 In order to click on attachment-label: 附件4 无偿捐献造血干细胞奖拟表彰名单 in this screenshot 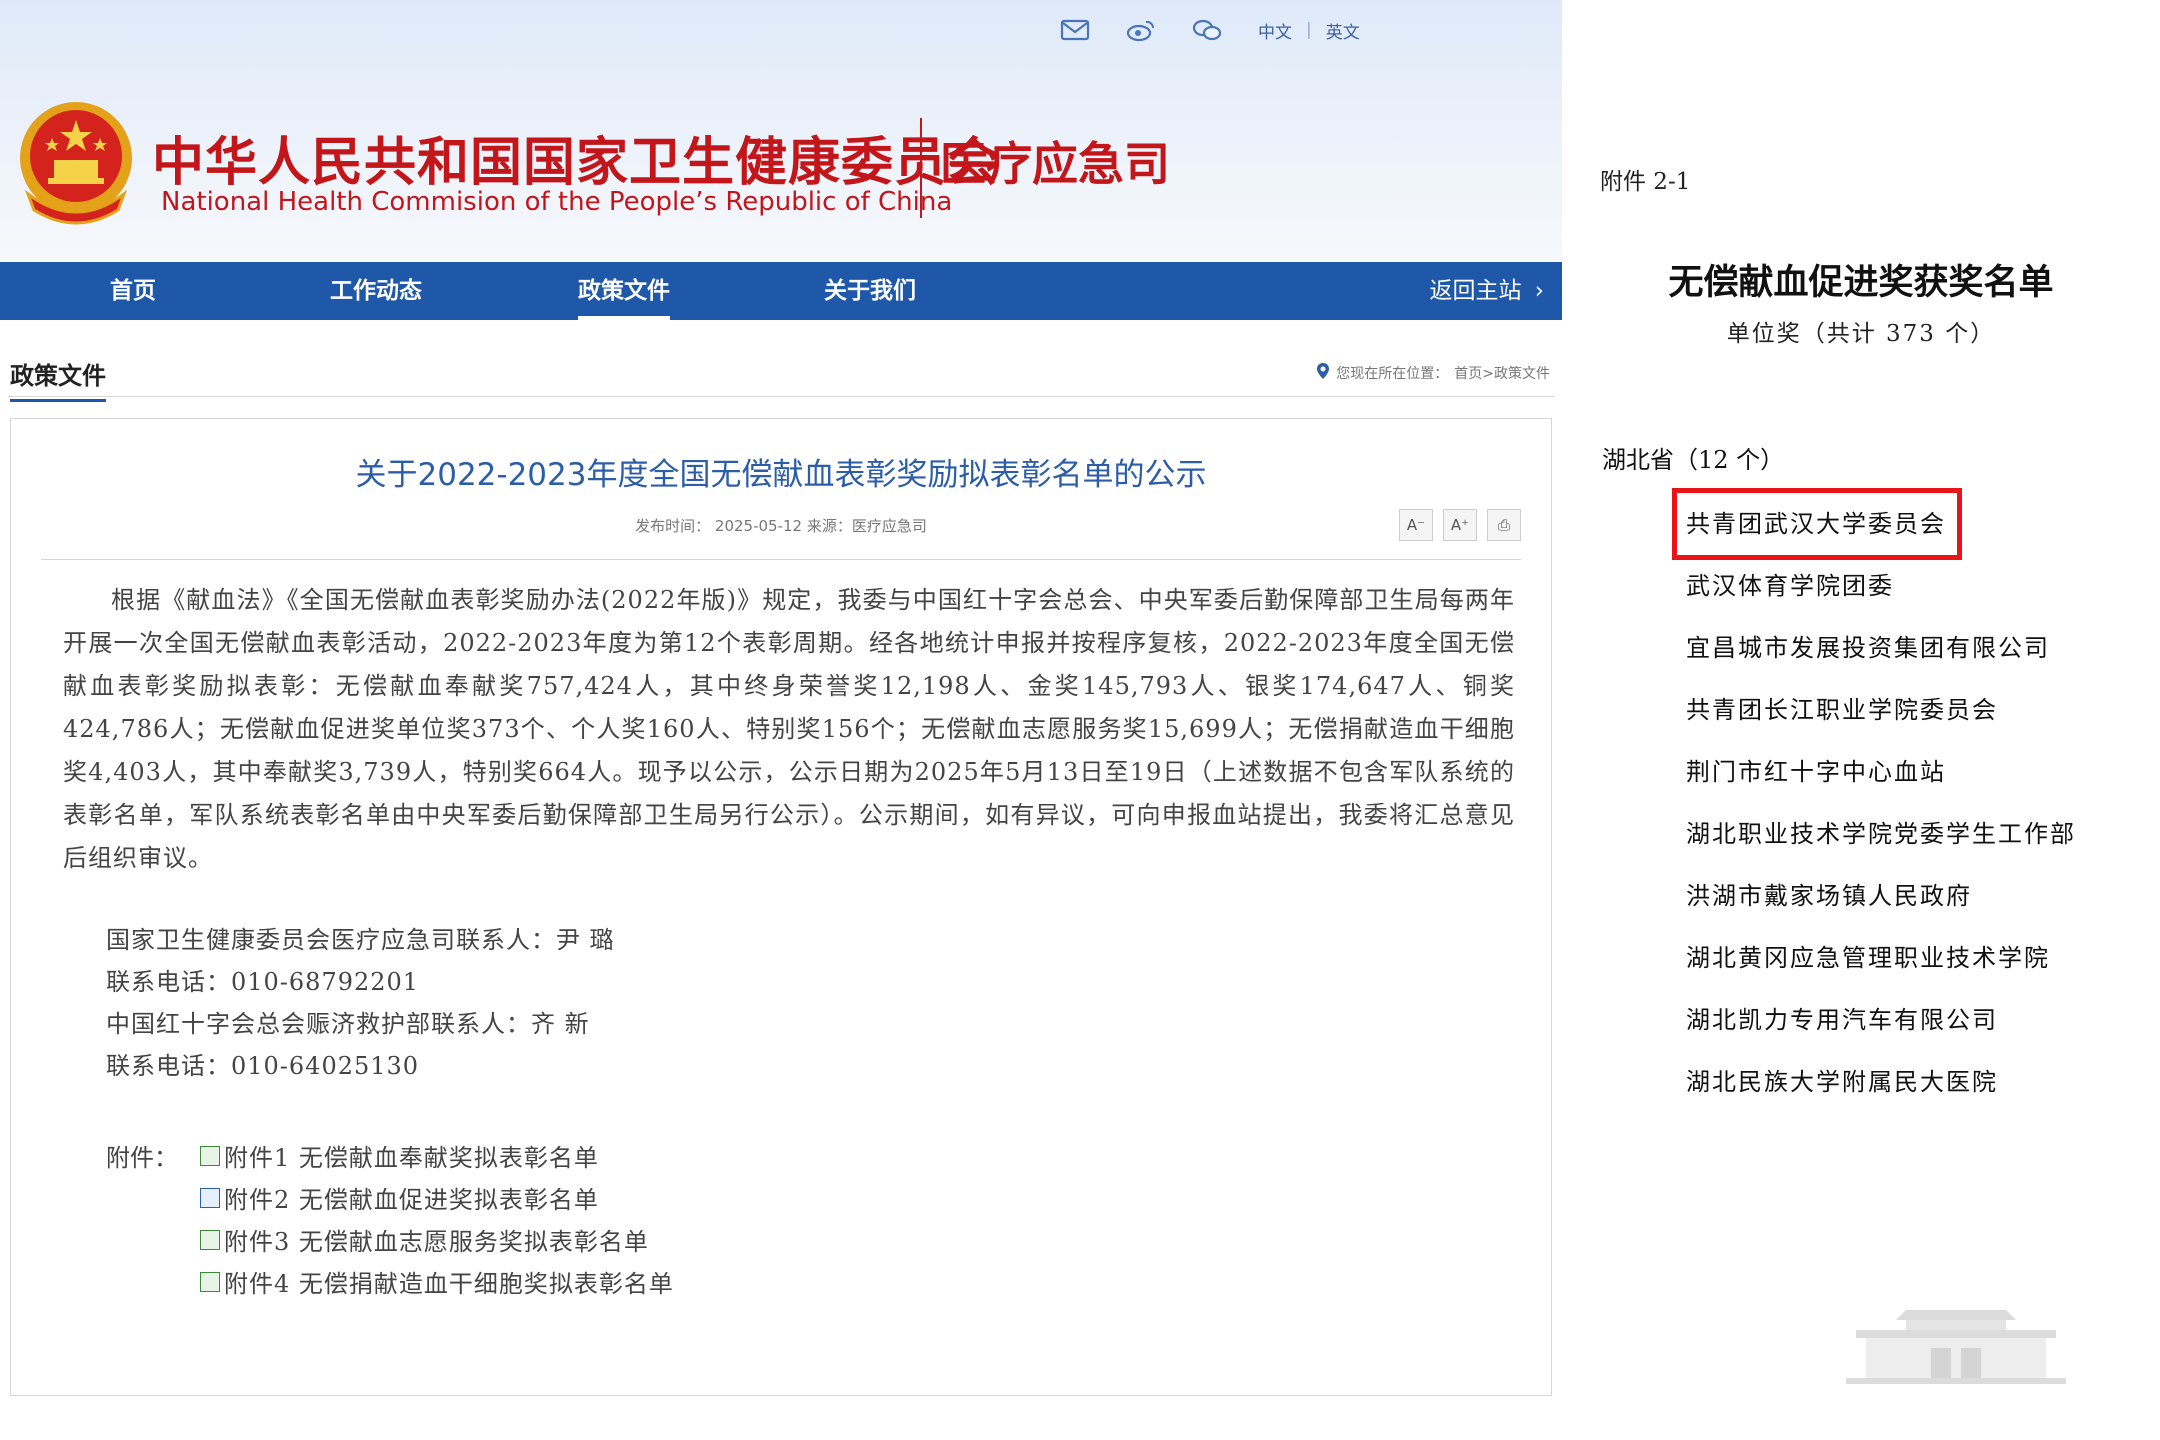, I will do `click(449, 1284)`.